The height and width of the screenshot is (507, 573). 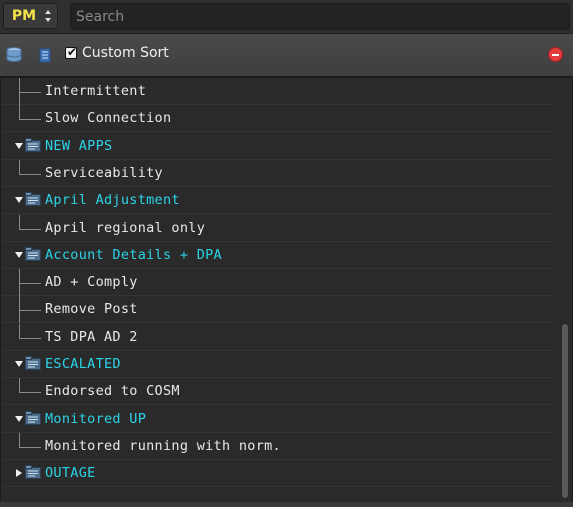 What do you see at coordinates (277, 119) in the screenshot?
I see `tree-item-row: Slow Connection` at bounding box center [277, 119].